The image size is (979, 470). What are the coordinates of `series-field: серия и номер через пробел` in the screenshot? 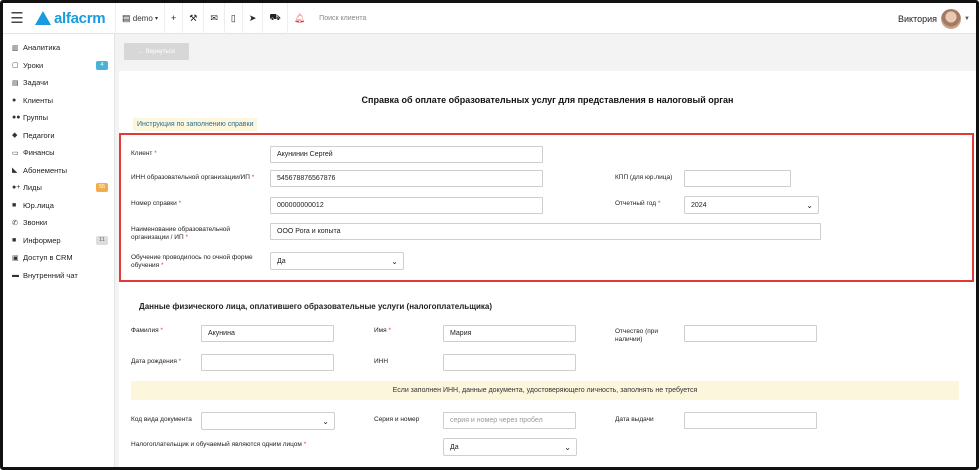 It's located at (509, 420).